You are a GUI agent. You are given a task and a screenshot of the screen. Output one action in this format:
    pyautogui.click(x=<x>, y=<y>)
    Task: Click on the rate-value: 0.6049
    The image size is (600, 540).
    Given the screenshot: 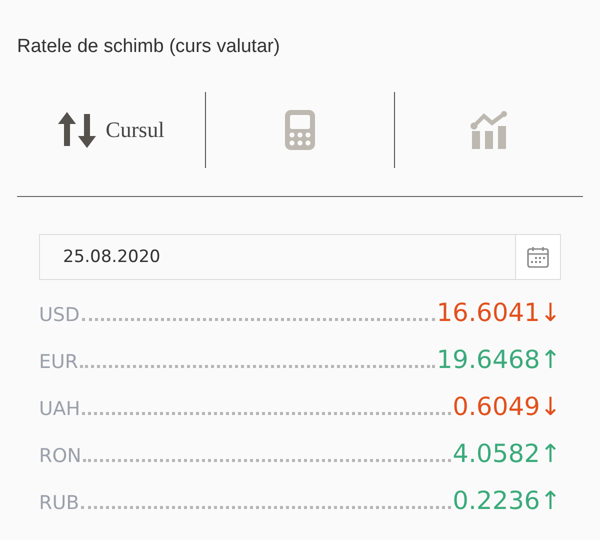 What is the action you would take?
    pyautogui.click(x=496, y=406)
    